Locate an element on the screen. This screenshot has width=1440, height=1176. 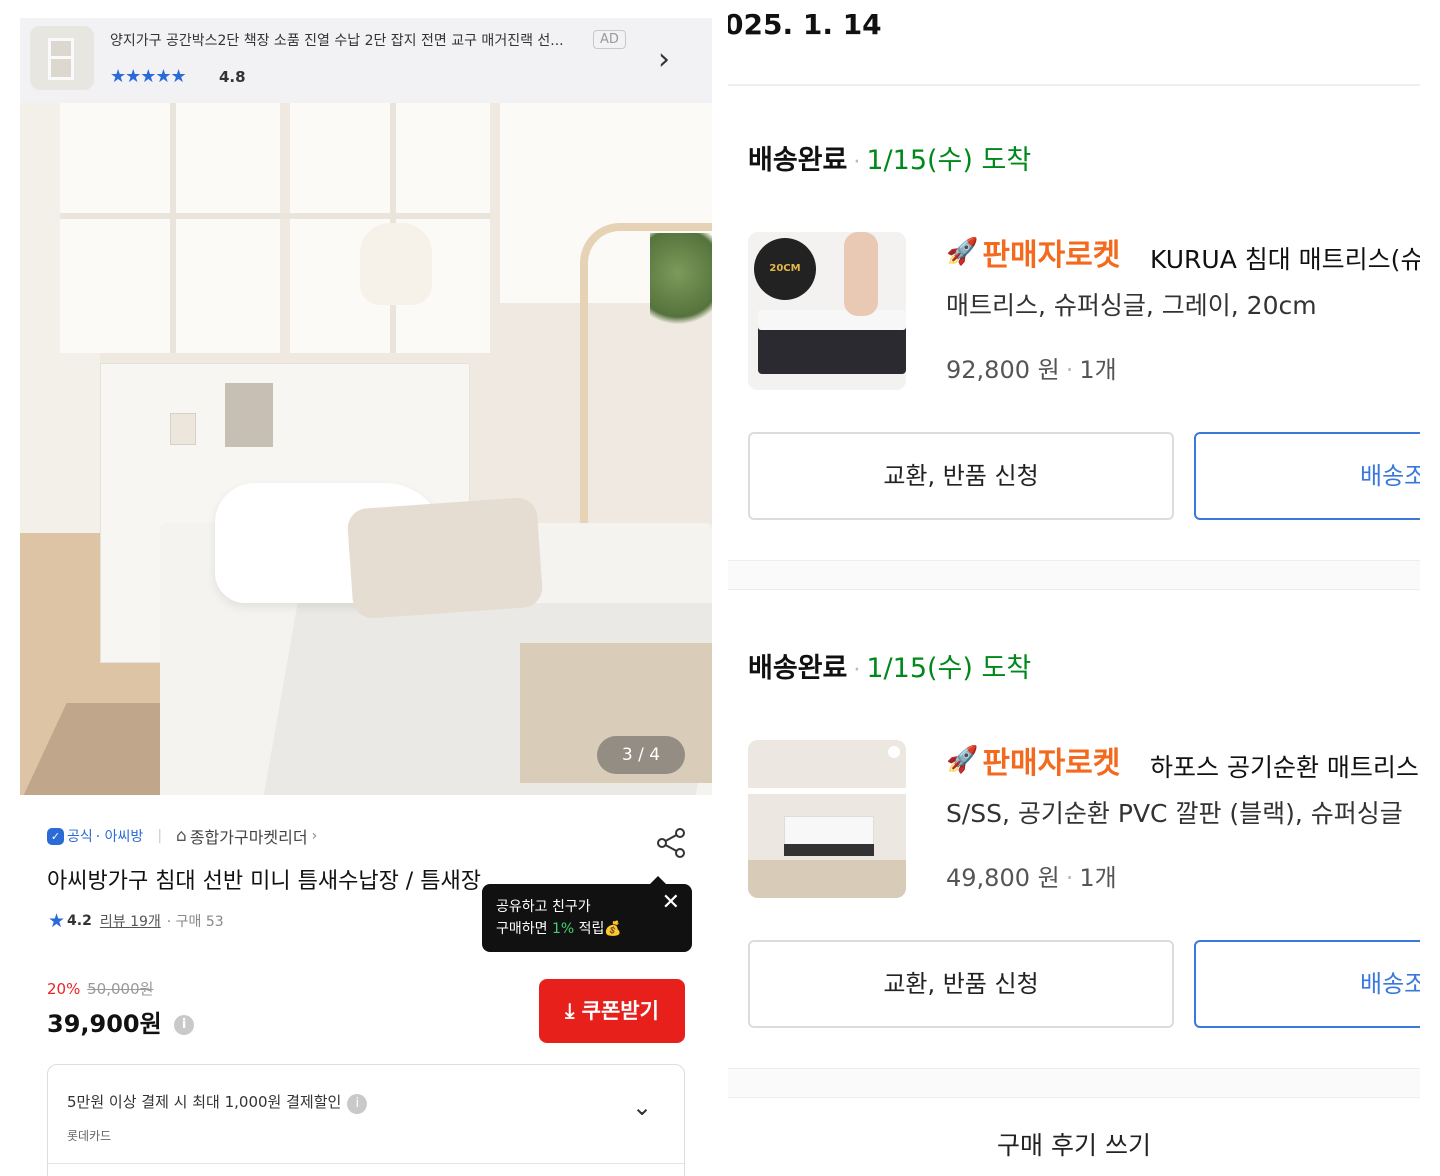
official-badge-icon: ✓ is located at coordinates (55, 836).